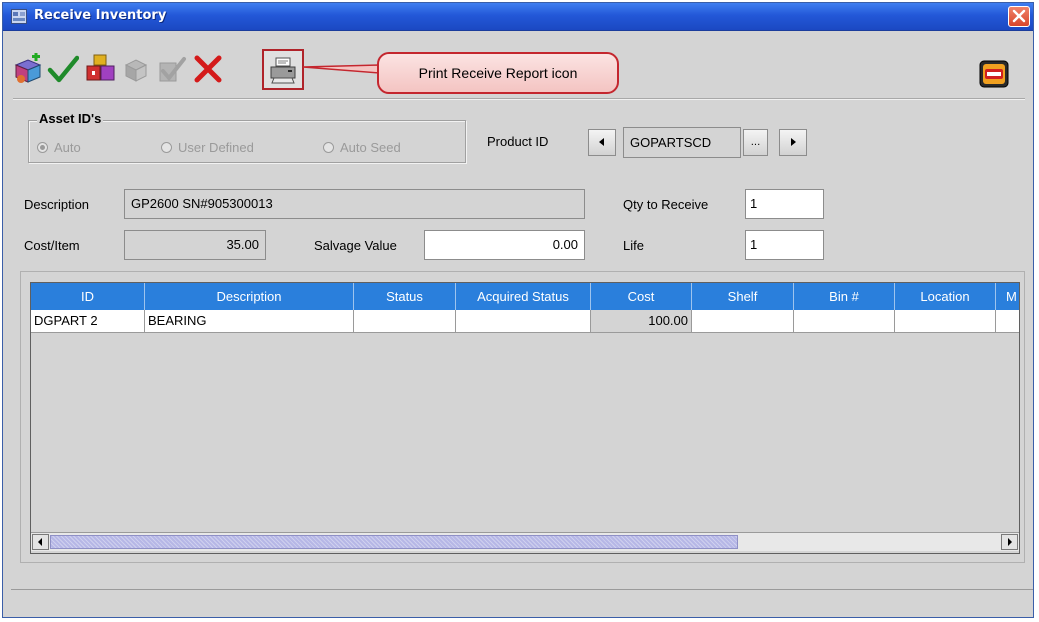 The width and height of the screenshot is (1039, 622). What do you see at coordinates (249, 321) in the screenshot?
I see `cell-description: BEARING` at bounding box center [249, 321].